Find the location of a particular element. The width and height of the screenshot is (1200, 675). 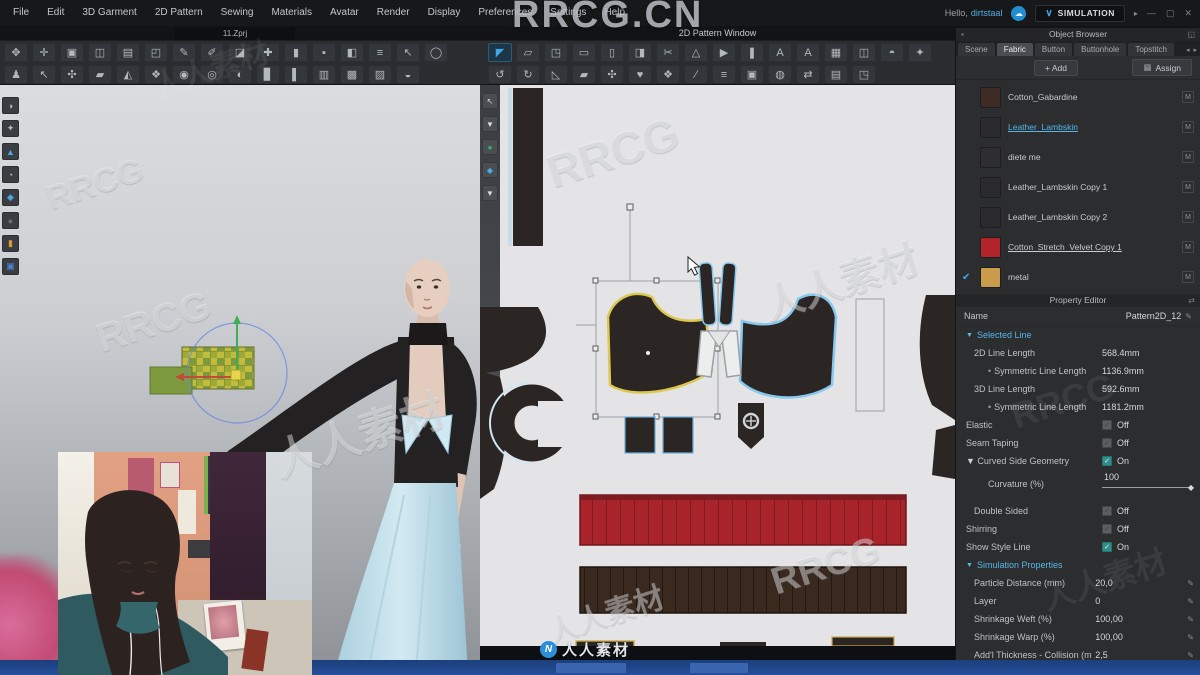

tool-icon: ◉ is located at coordinates (184, 74).